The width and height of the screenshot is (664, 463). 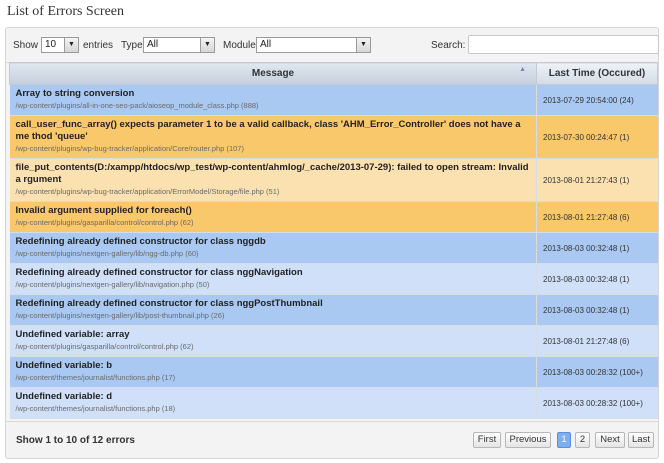 I want to click on search-label: Search:, so click(x=448, y=45).